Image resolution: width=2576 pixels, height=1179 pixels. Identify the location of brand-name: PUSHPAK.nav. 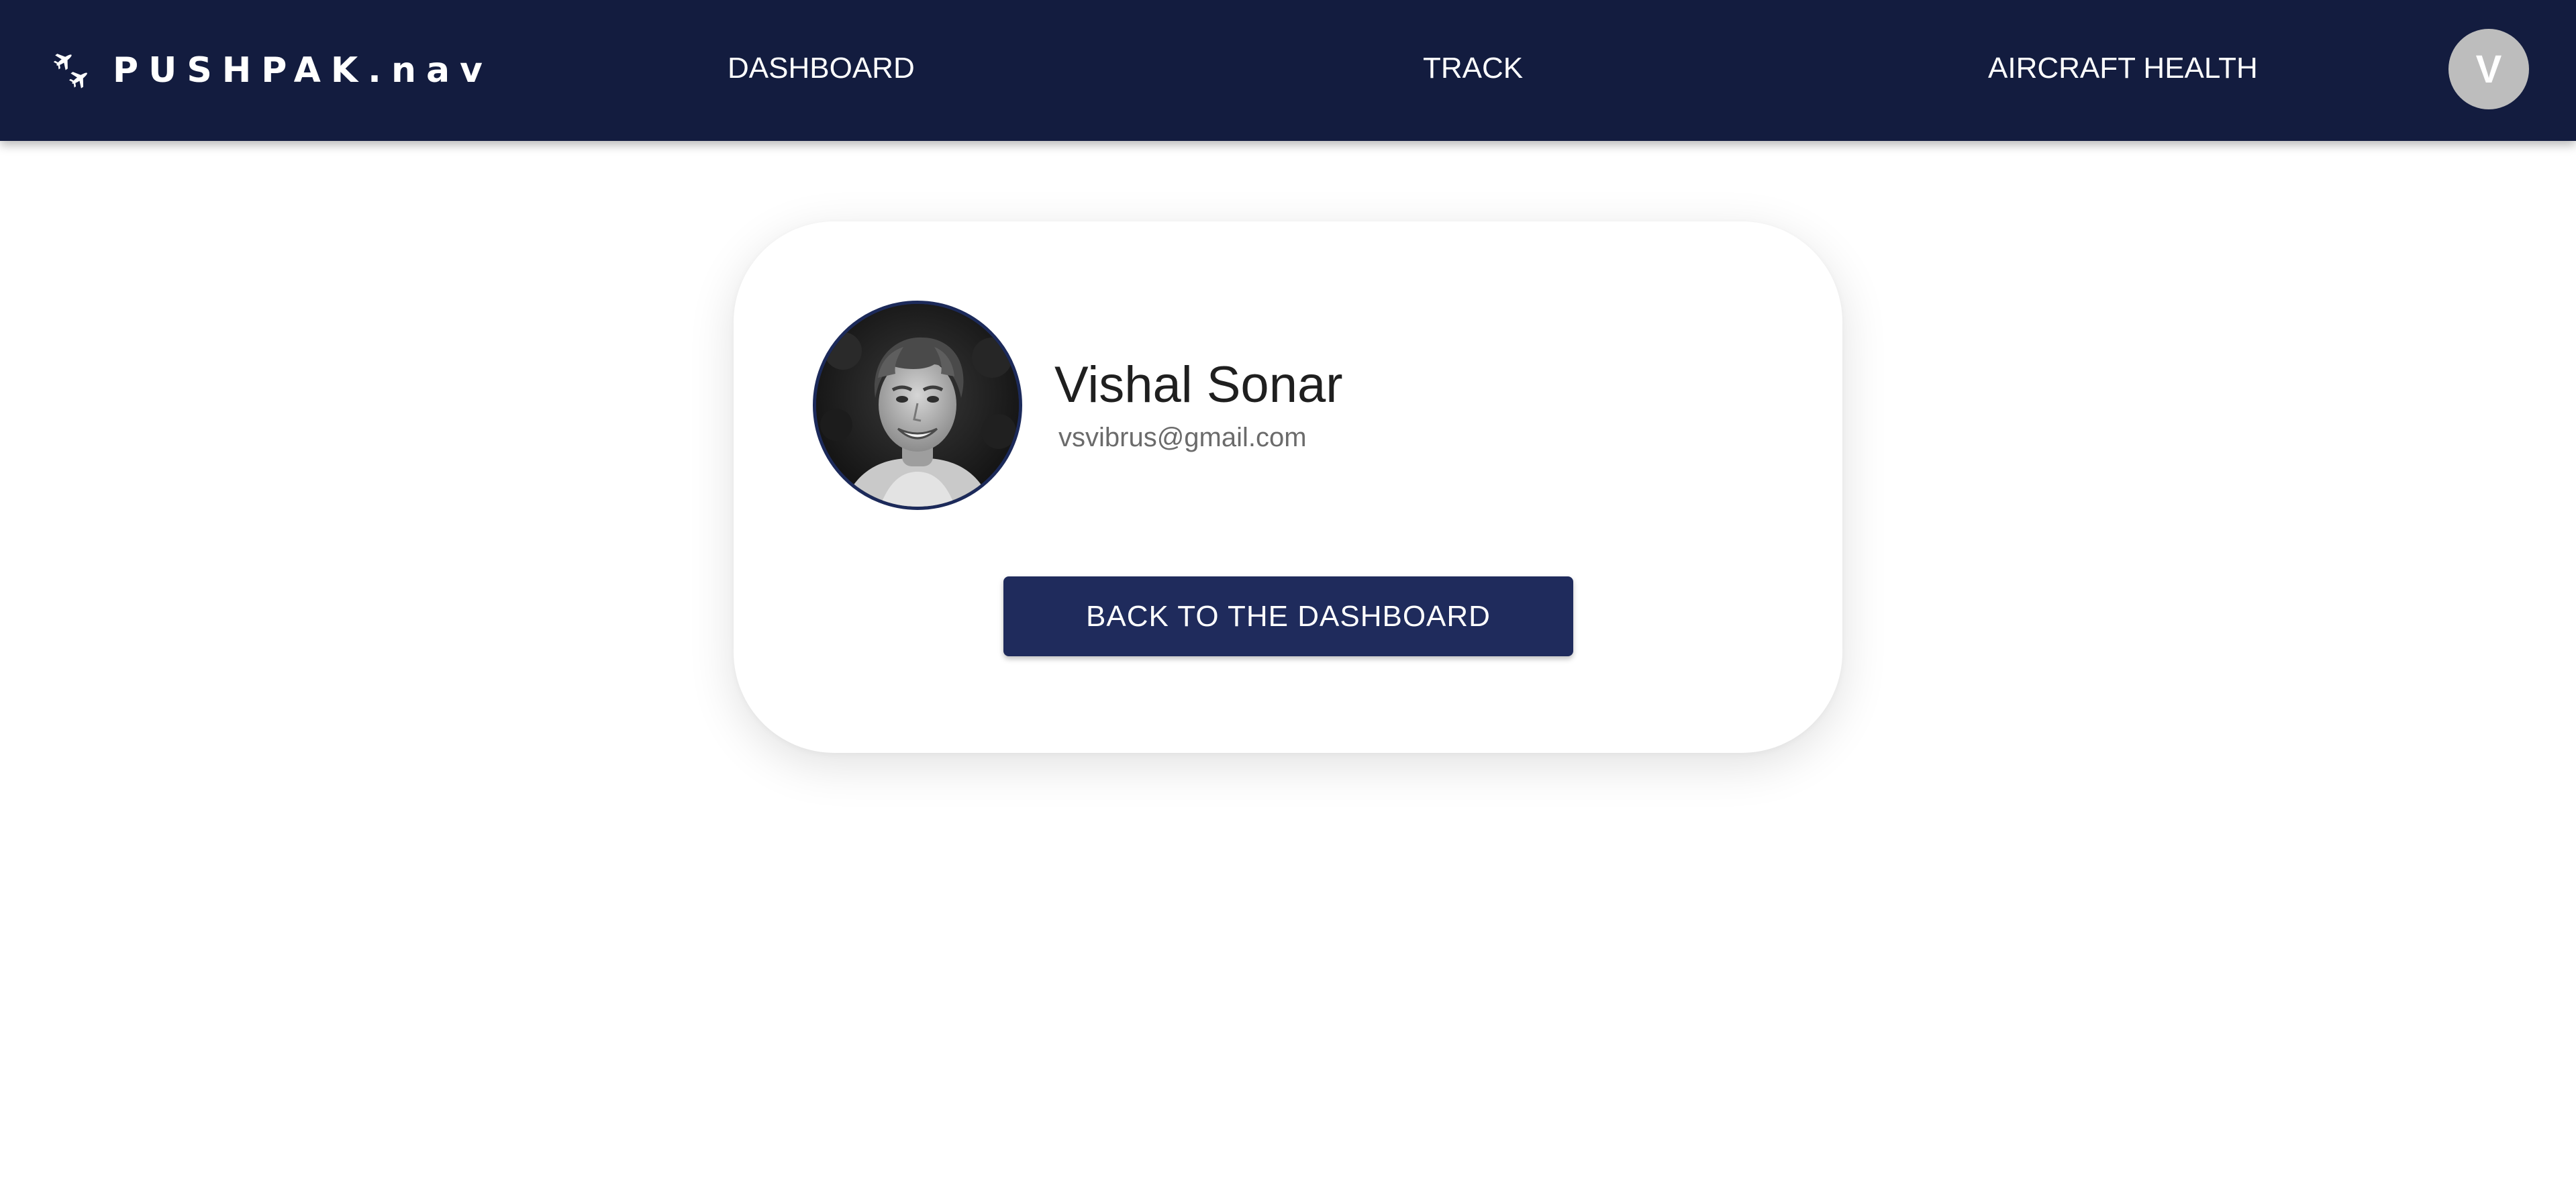
(303, 70).